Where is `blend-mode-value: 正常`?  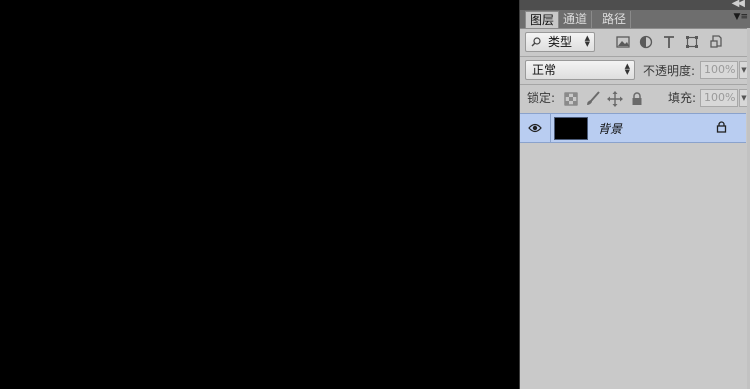
blend-mode-value: 正常 is located at coordinates (544, 70).